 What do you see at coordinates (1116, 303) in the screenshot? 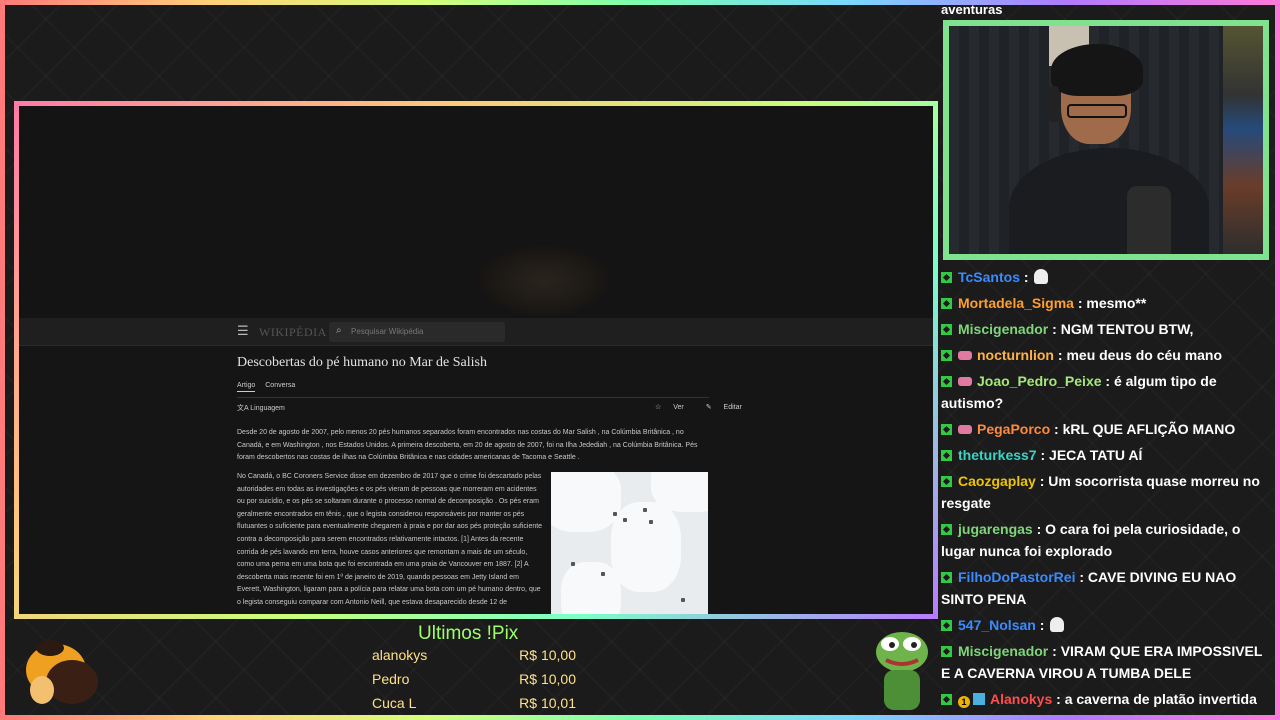
I see `chat-text: mesmo**` at bounding box center [1116, 303].